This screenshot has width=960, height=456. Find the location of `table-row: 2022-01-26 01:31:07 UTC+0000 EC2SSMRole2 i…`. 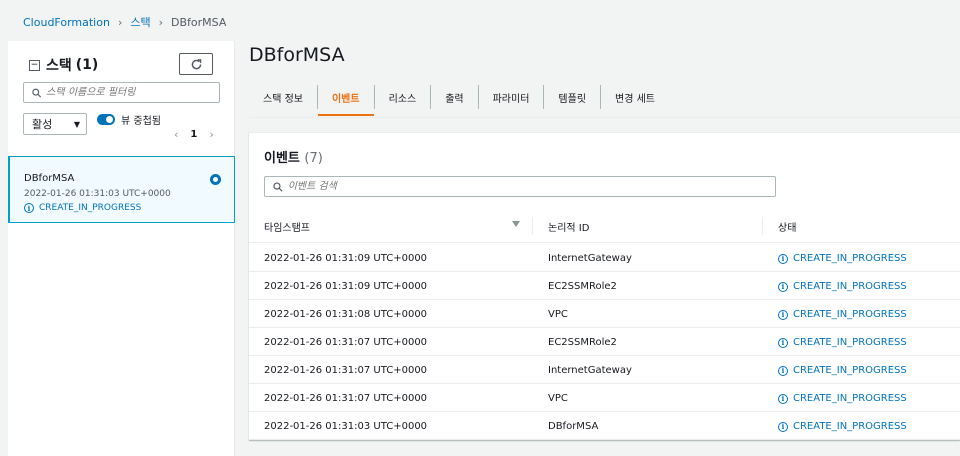

table-row: 2022-01-26 01:31:07 UTC+0000 EC2SSMRole2 i… is located at coordinates (604, 342).